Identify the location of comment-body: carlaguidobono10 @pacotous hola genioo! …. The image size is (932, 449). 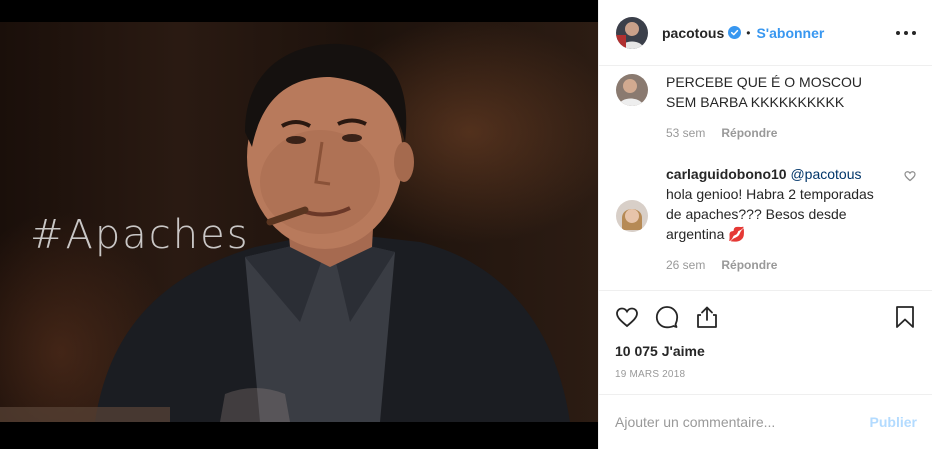
(776, 219).